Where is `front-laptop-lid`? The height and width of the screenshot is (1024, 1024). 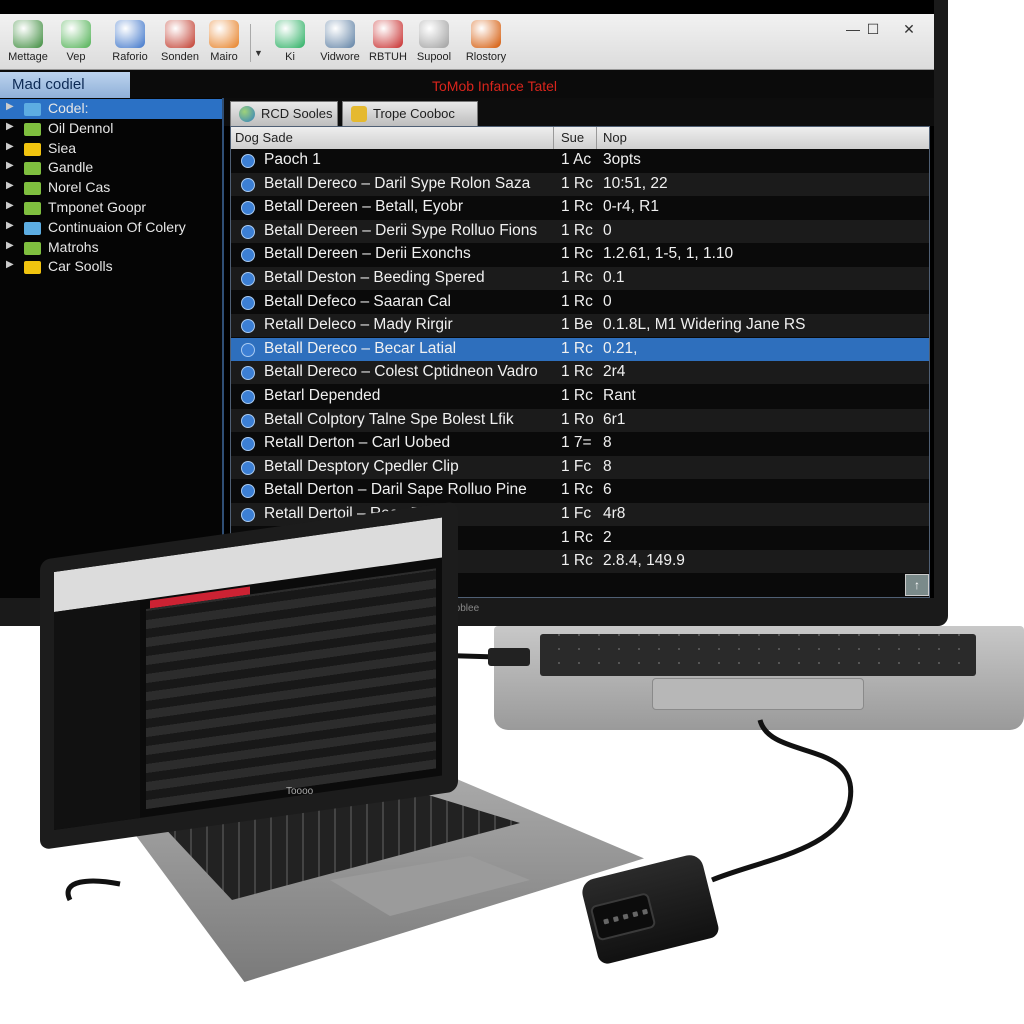
front-laptop-lid is located at coordinates (249, 675).